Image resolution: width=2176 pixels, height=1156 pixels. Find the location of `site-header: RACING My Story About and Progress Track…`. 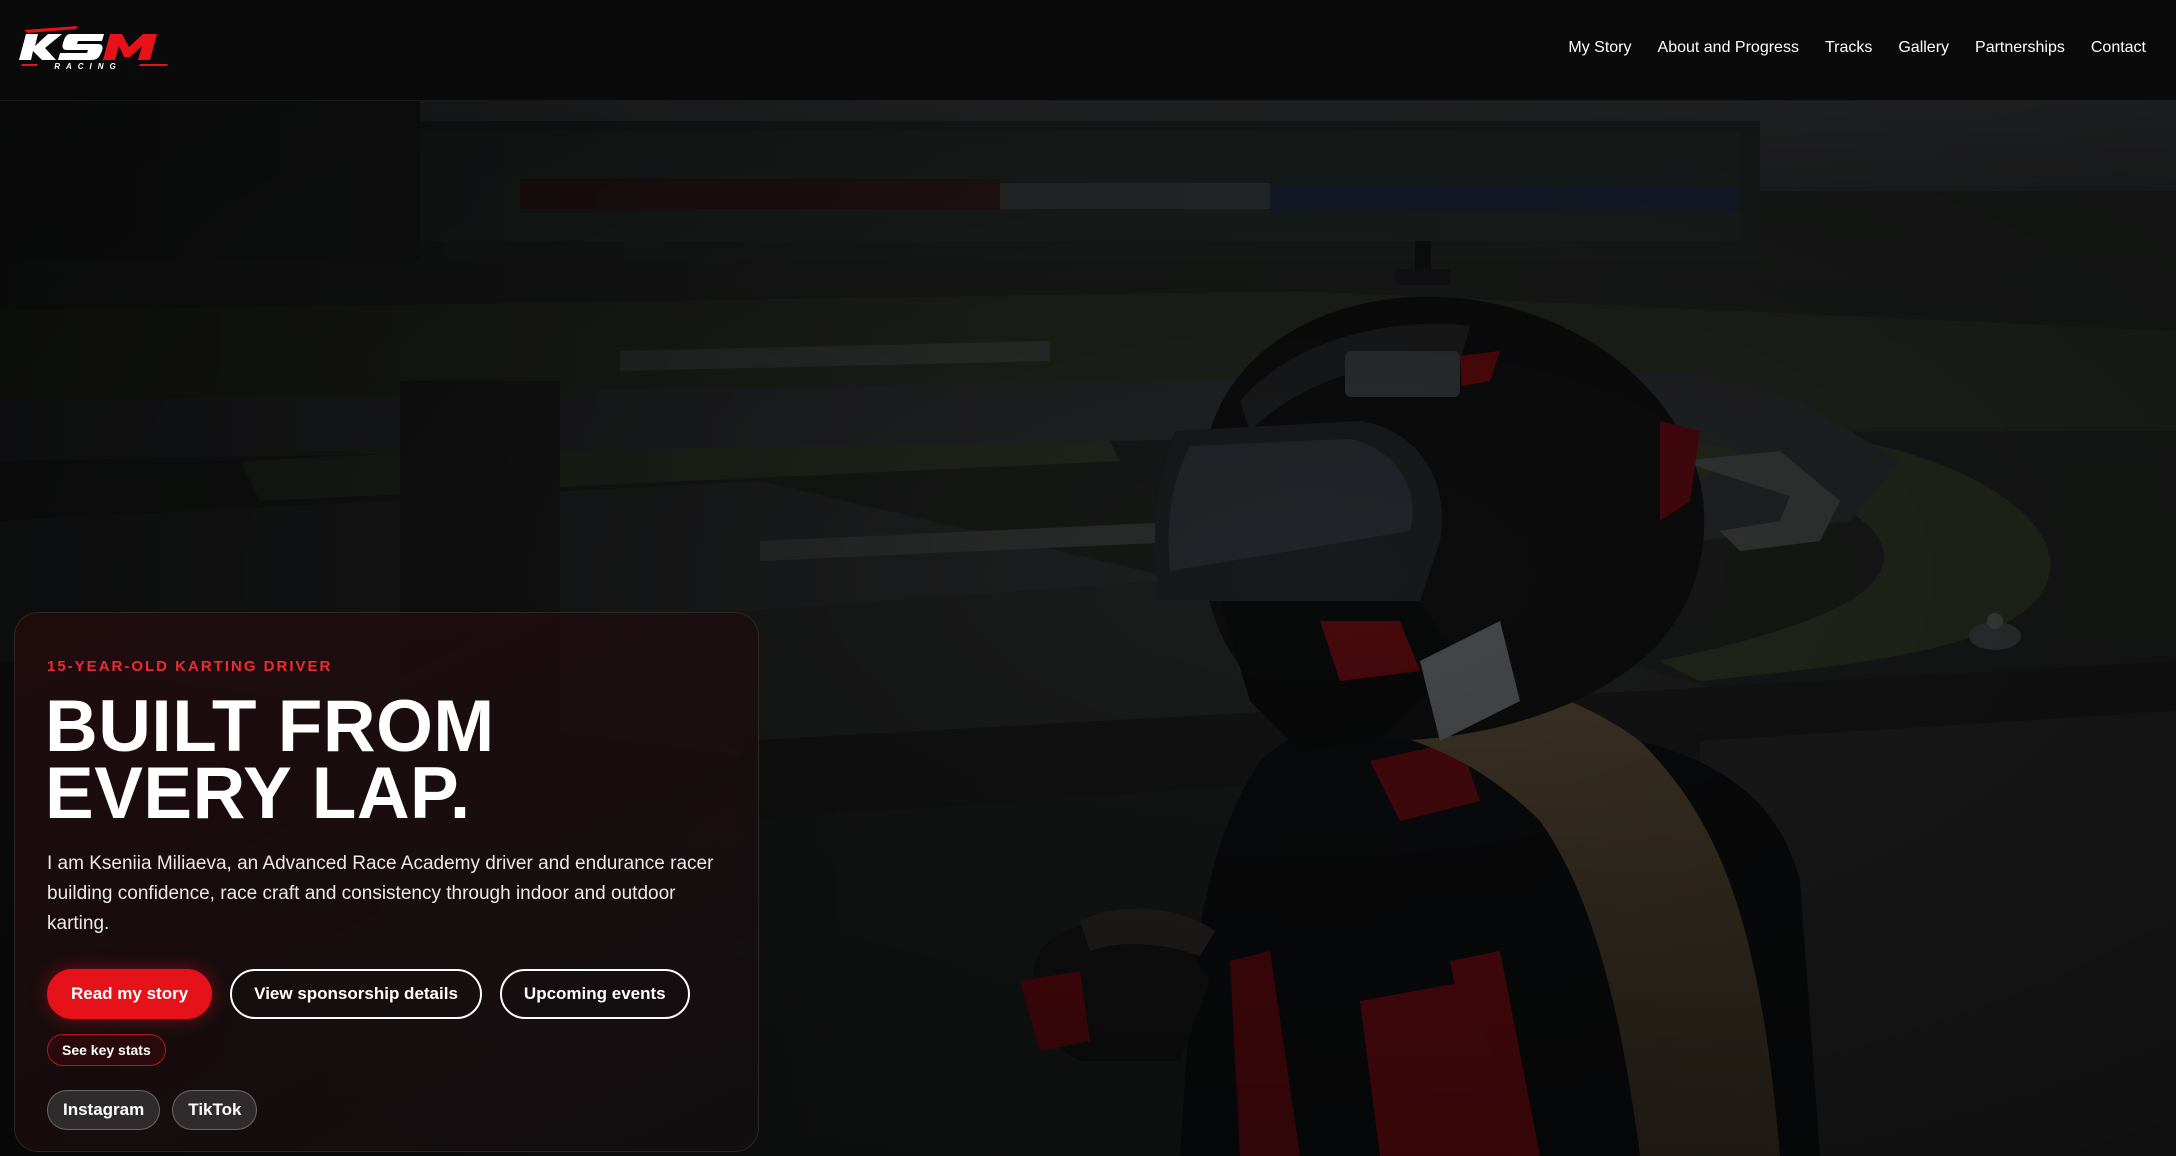

site-header: RACING My Story About and Progress Track… is located at coordinates (1088, 50).